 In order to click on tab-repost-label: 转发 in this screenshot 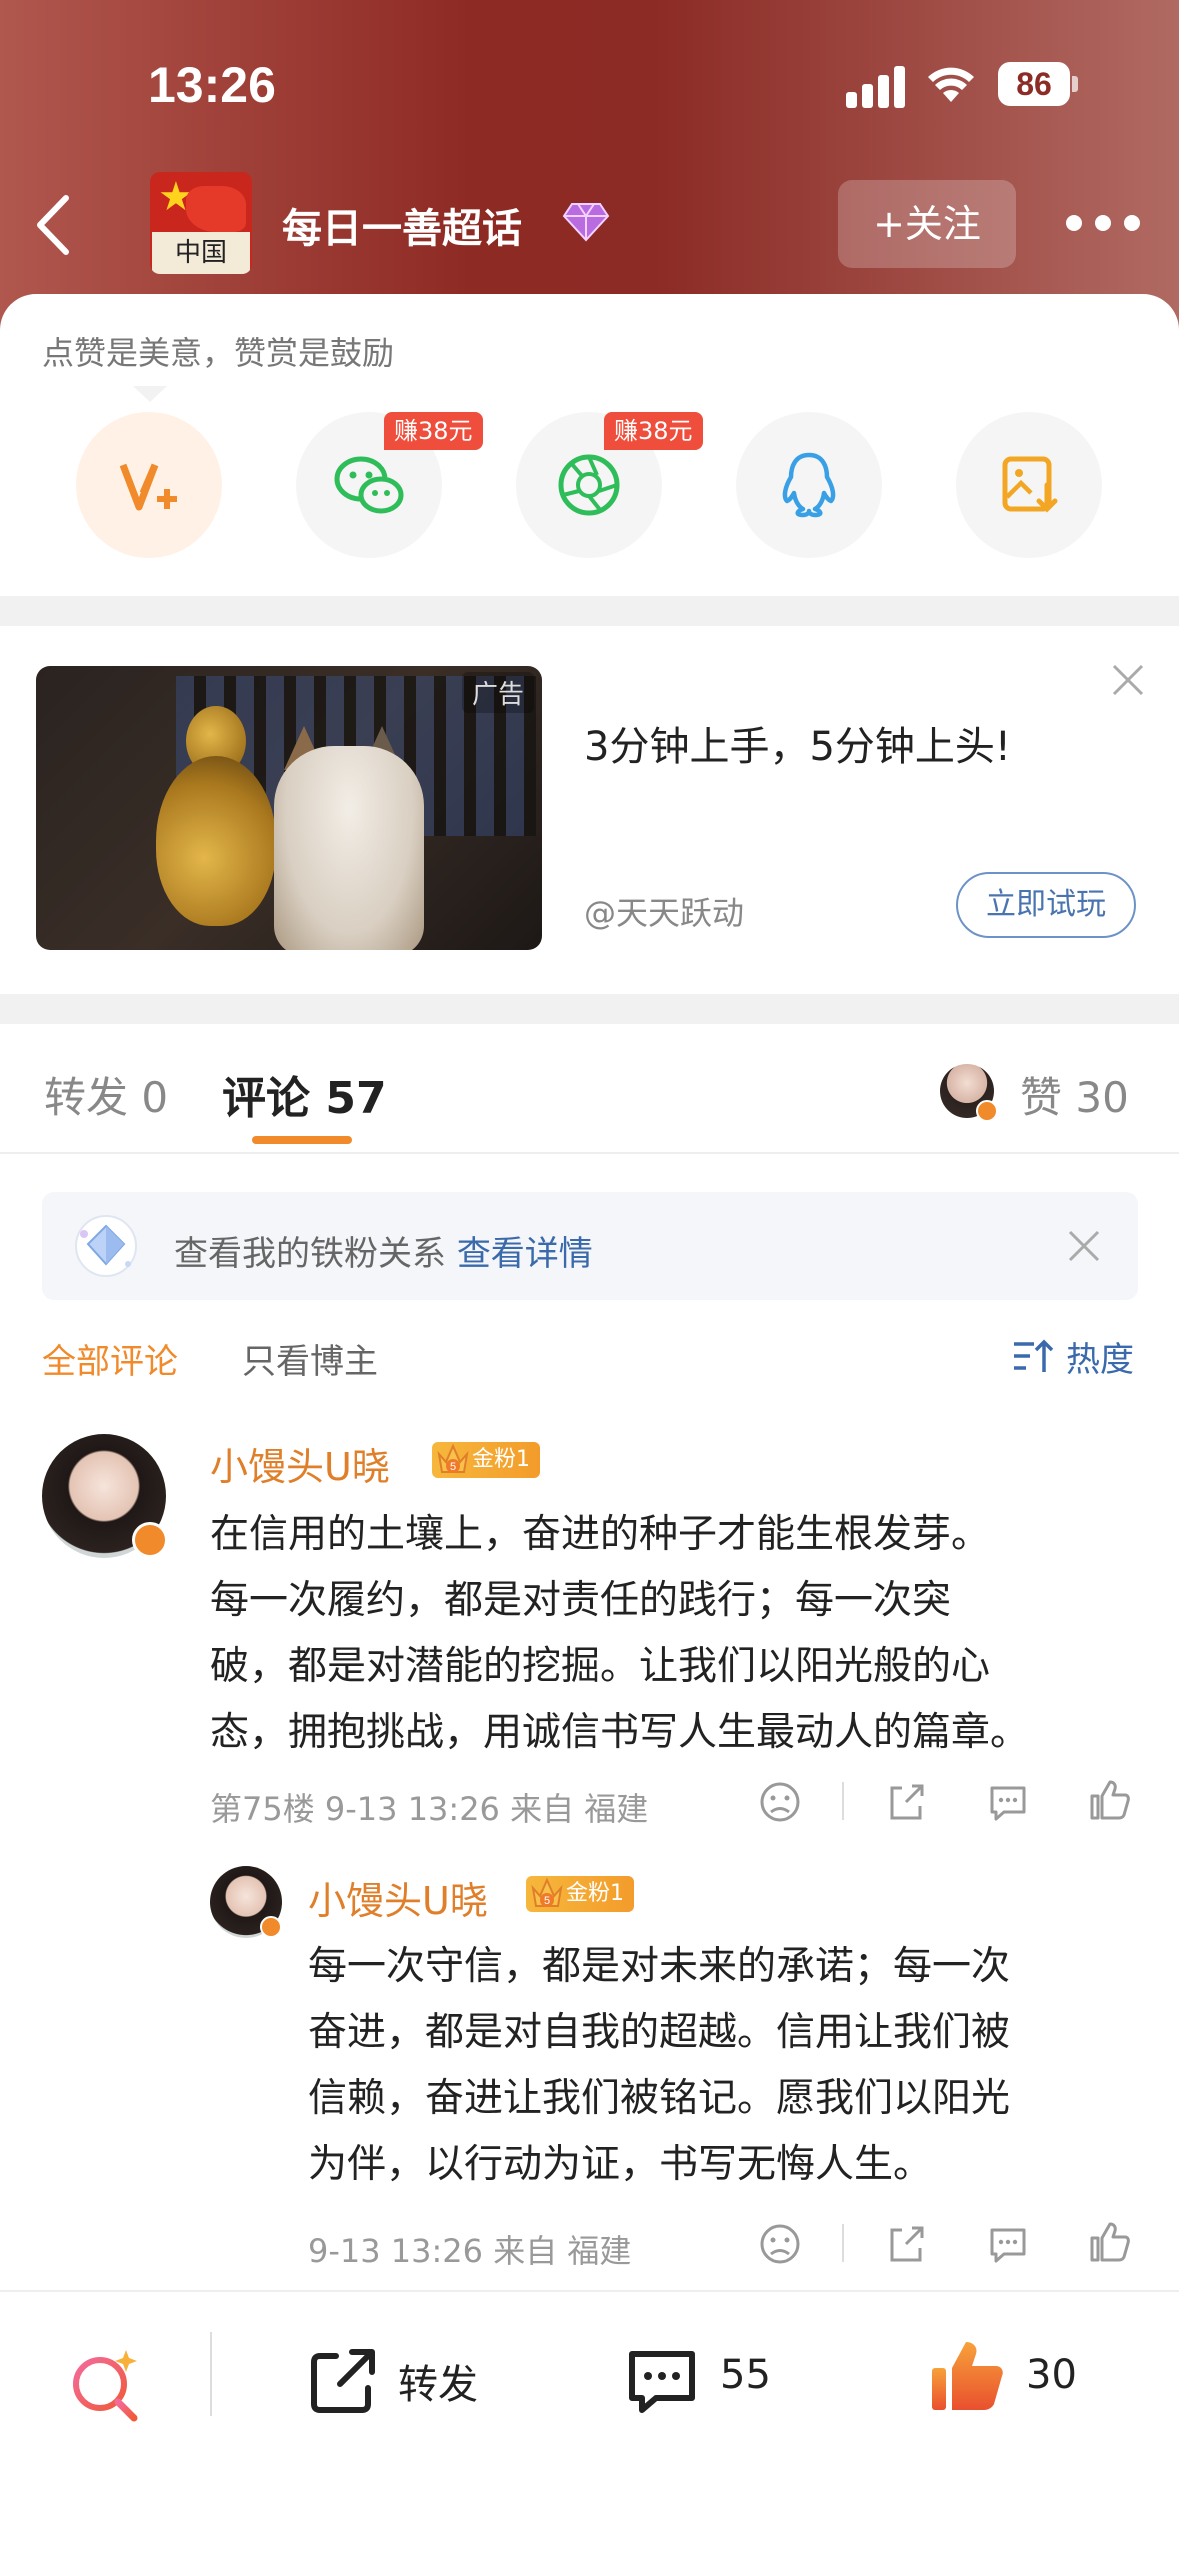, I will do `click(86, 1097)`.